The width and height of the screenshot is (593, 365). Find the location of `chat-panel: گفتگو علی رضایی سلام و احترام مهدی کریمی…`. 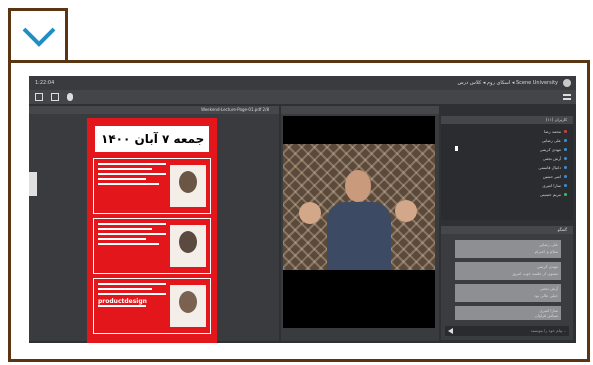

chat-panel: گفتگو علی رضایی سلام و احترام مهدی کریمی… is located at coordinates (507, 283).